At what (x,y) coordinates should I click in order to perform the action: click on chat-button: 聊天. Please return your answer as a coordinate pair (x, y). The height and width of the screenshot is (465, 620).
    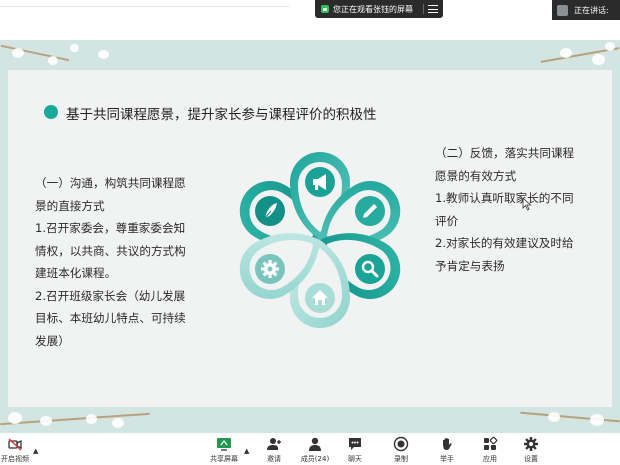
    Looking at the image, I should click on (355, 449).